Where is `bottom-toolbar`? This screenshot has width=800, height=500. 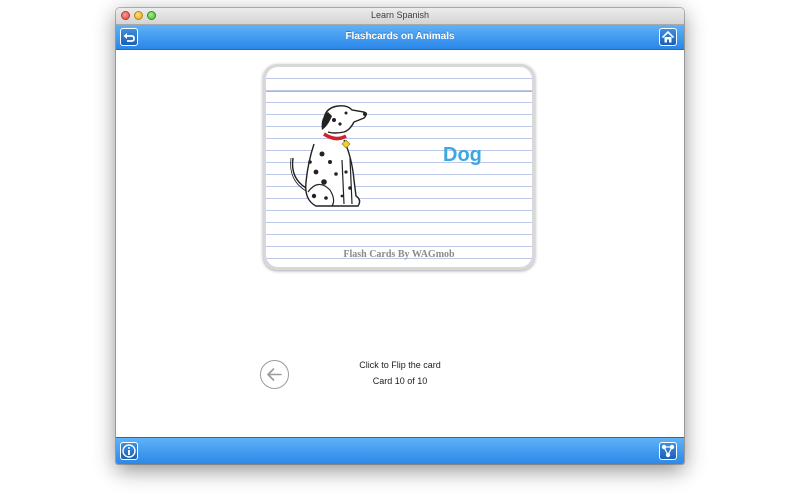
bottom-toolbar is located at coordinates (400, 450).